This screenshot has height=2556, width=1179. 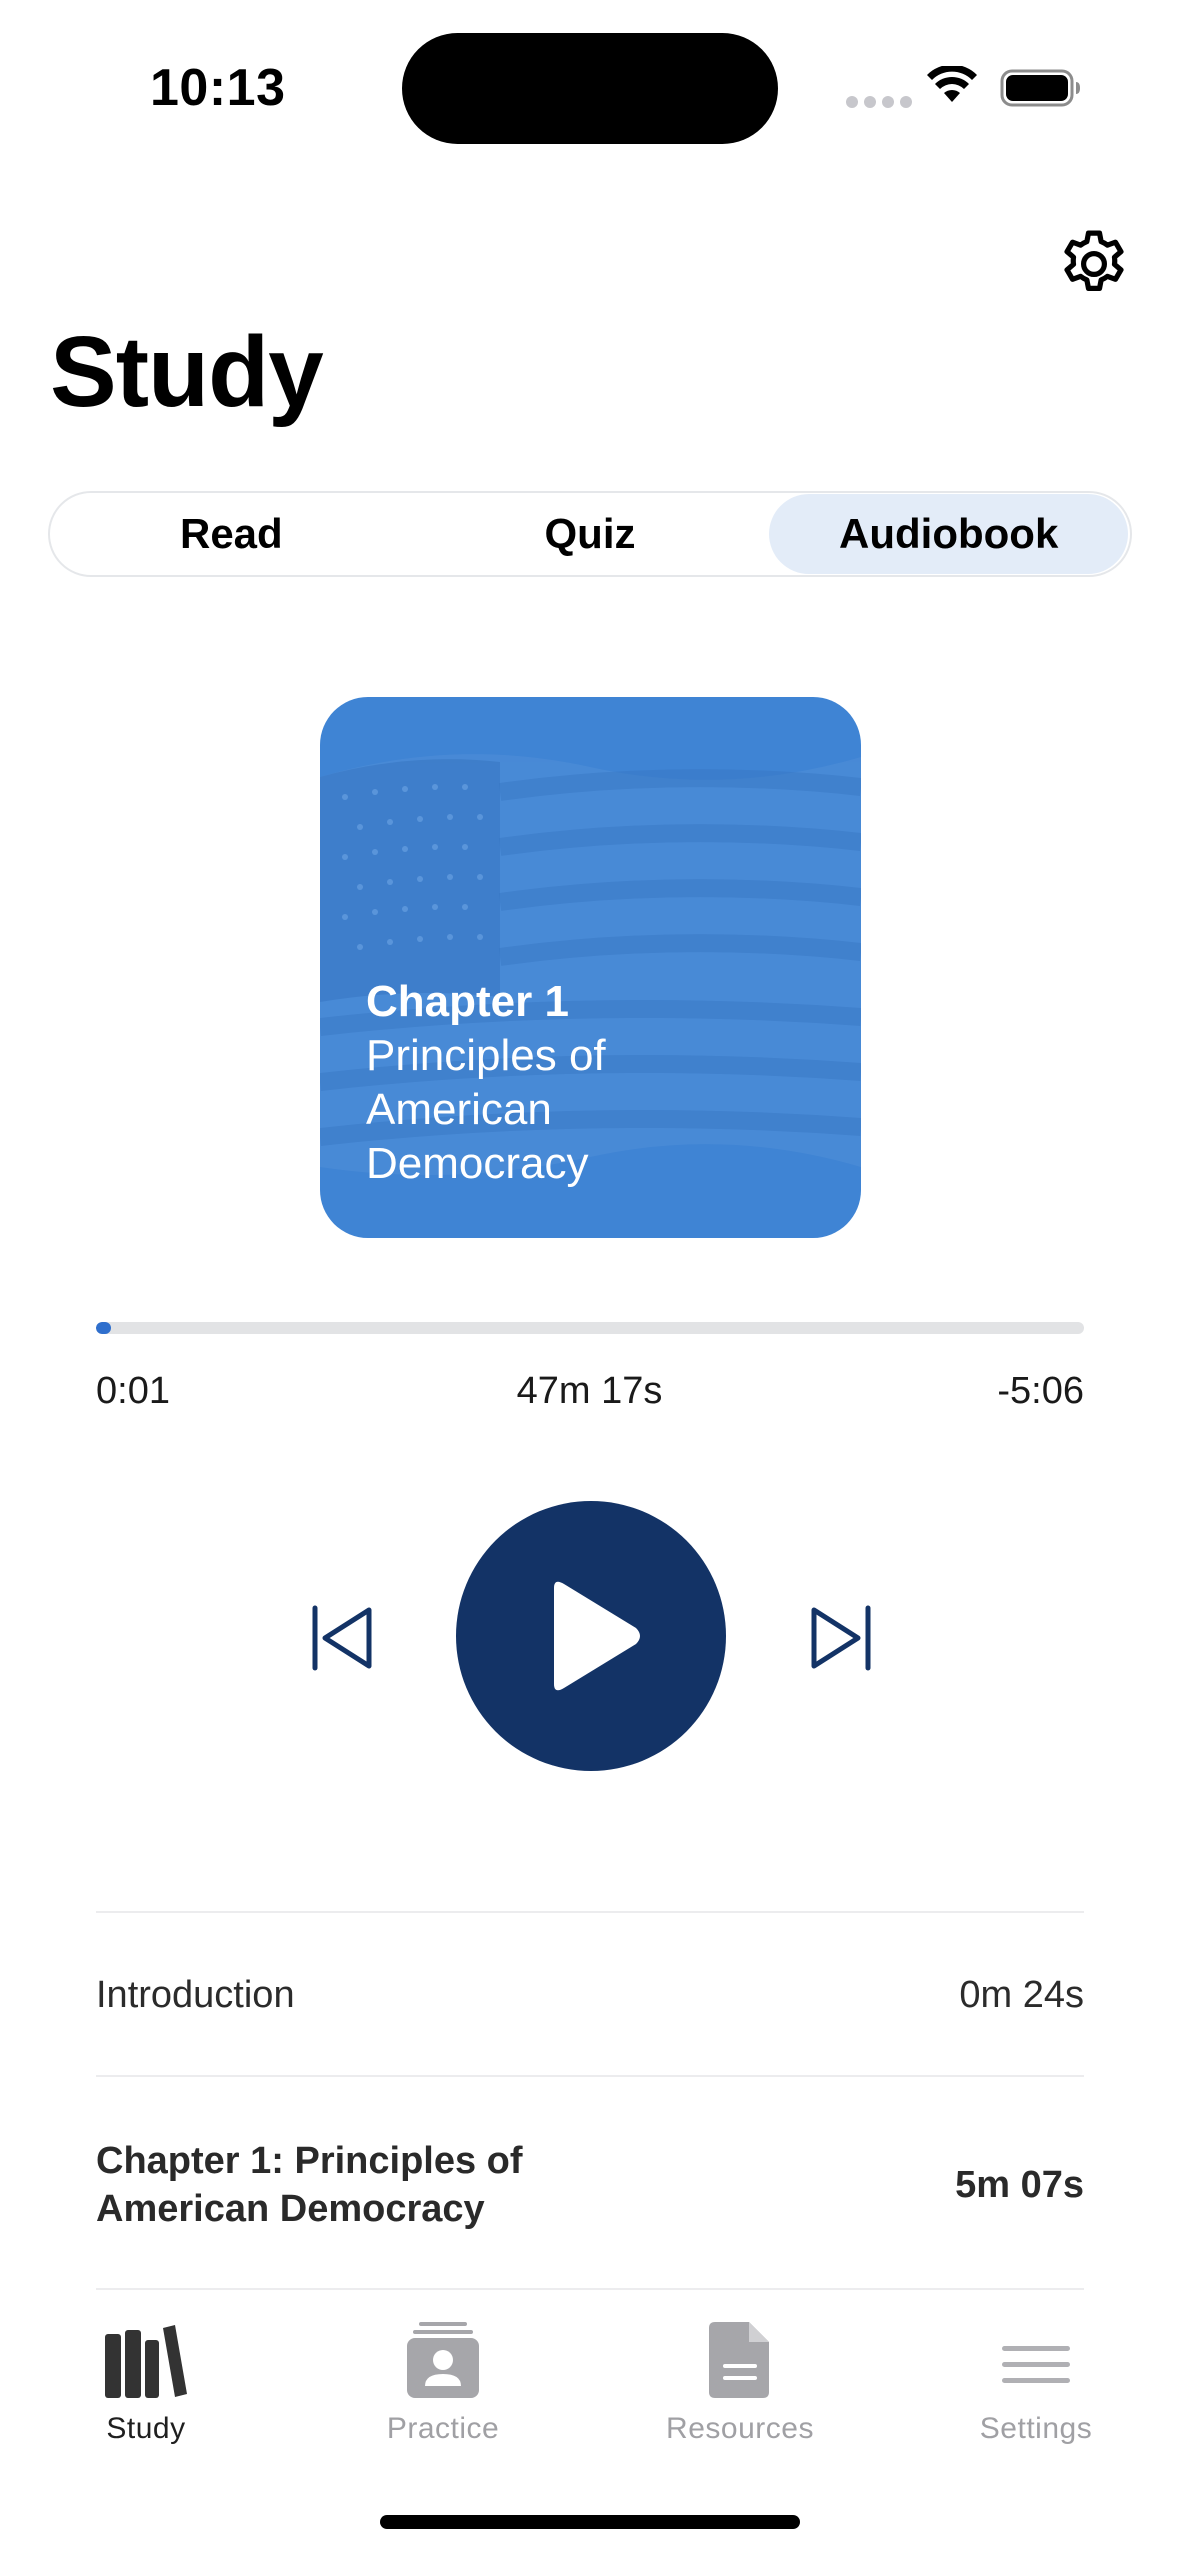 I want to click on id-card-icon, so click(x=443, y=2355).